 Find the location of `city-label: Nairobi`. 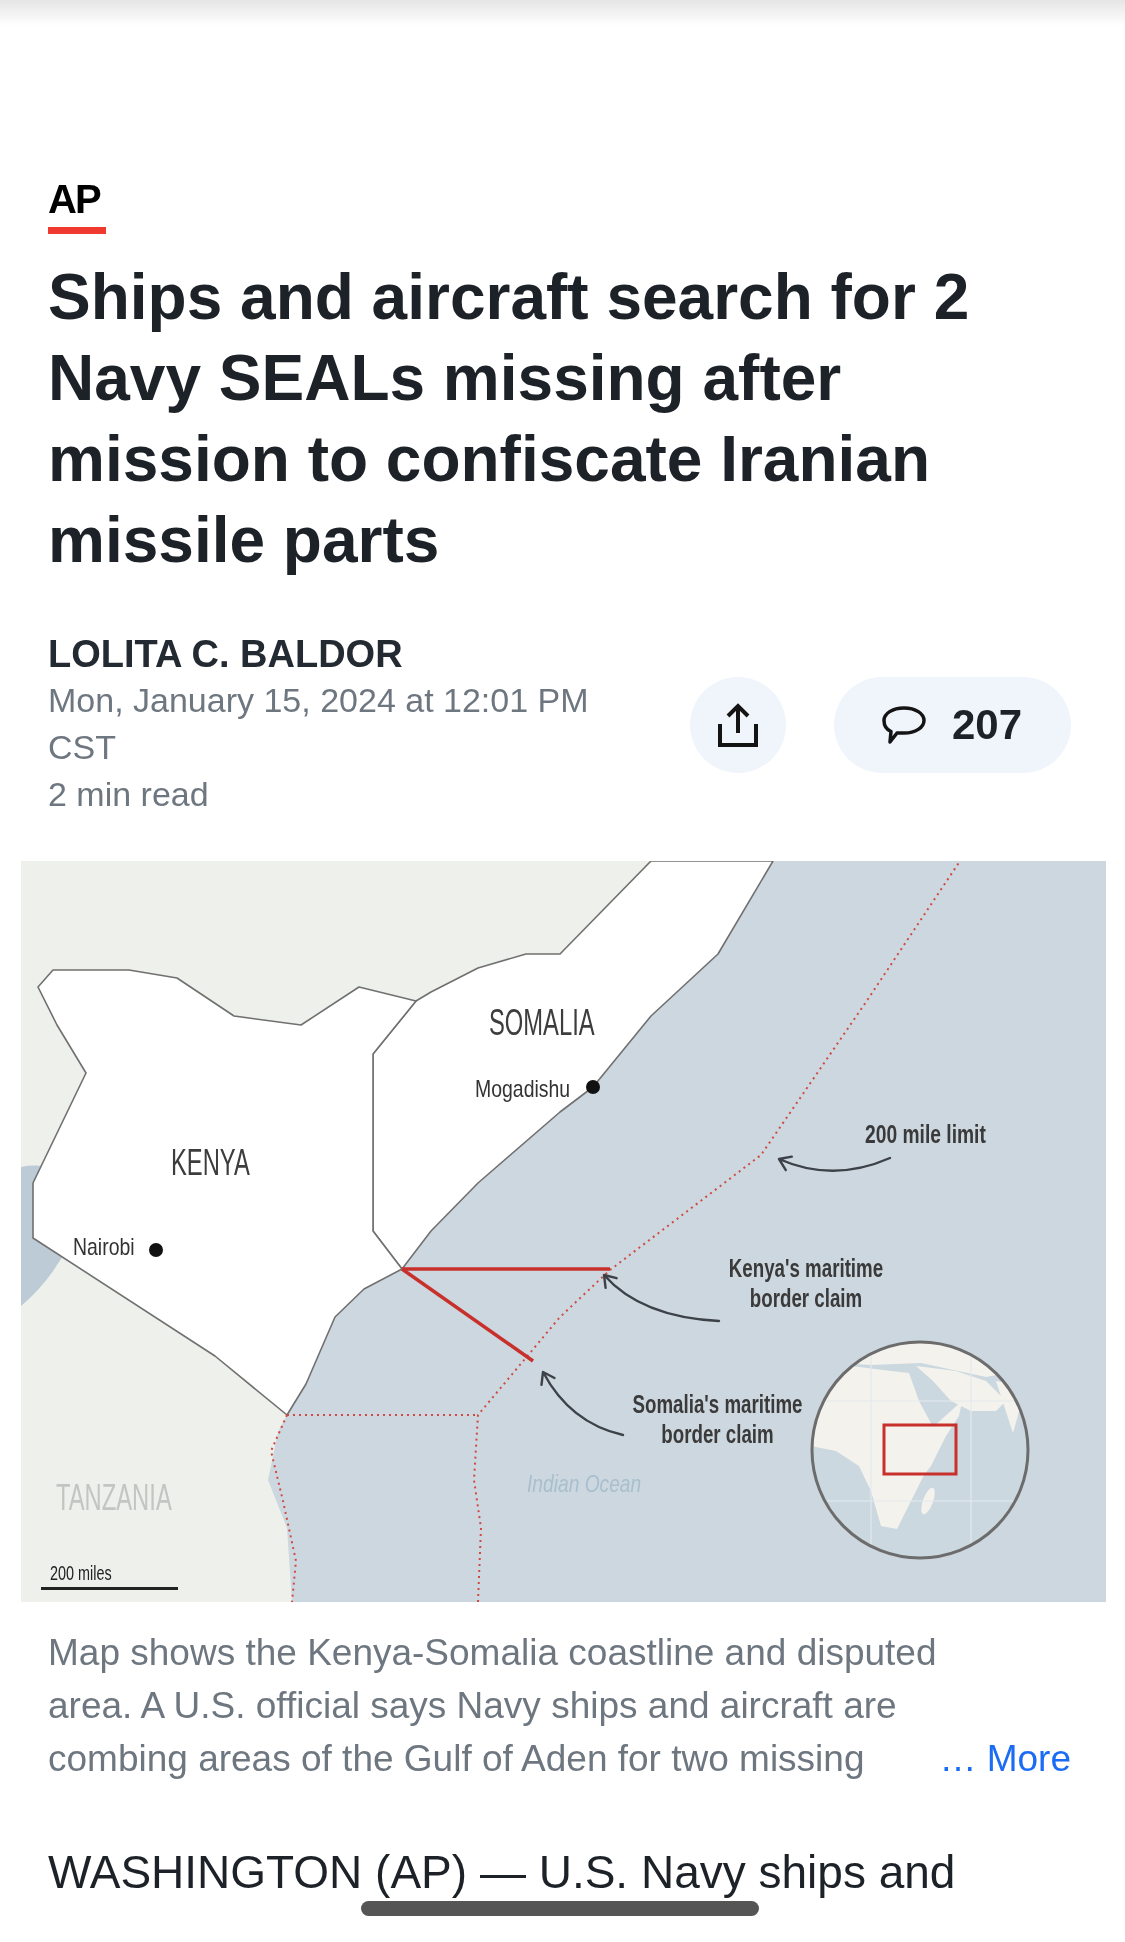

city-label: Nairobi is located at coordinates (104, 1247).